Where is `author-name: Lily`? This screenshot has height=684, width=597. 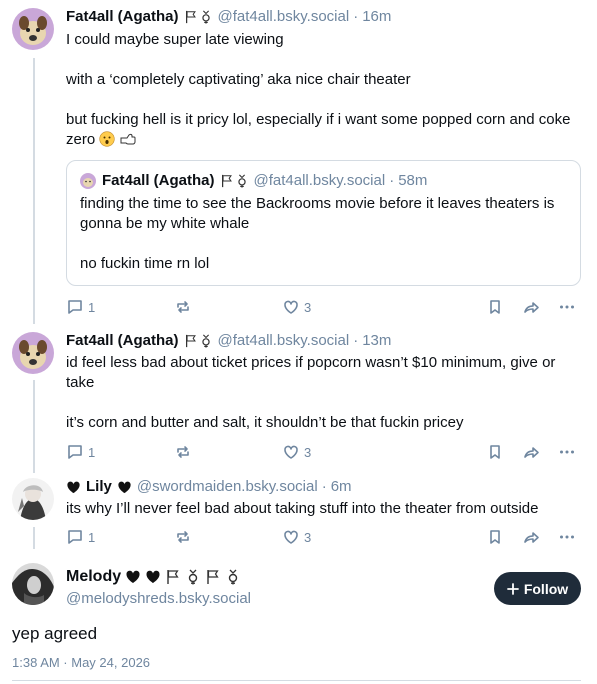 author-name: Lily is located at coordinates (99, 487).